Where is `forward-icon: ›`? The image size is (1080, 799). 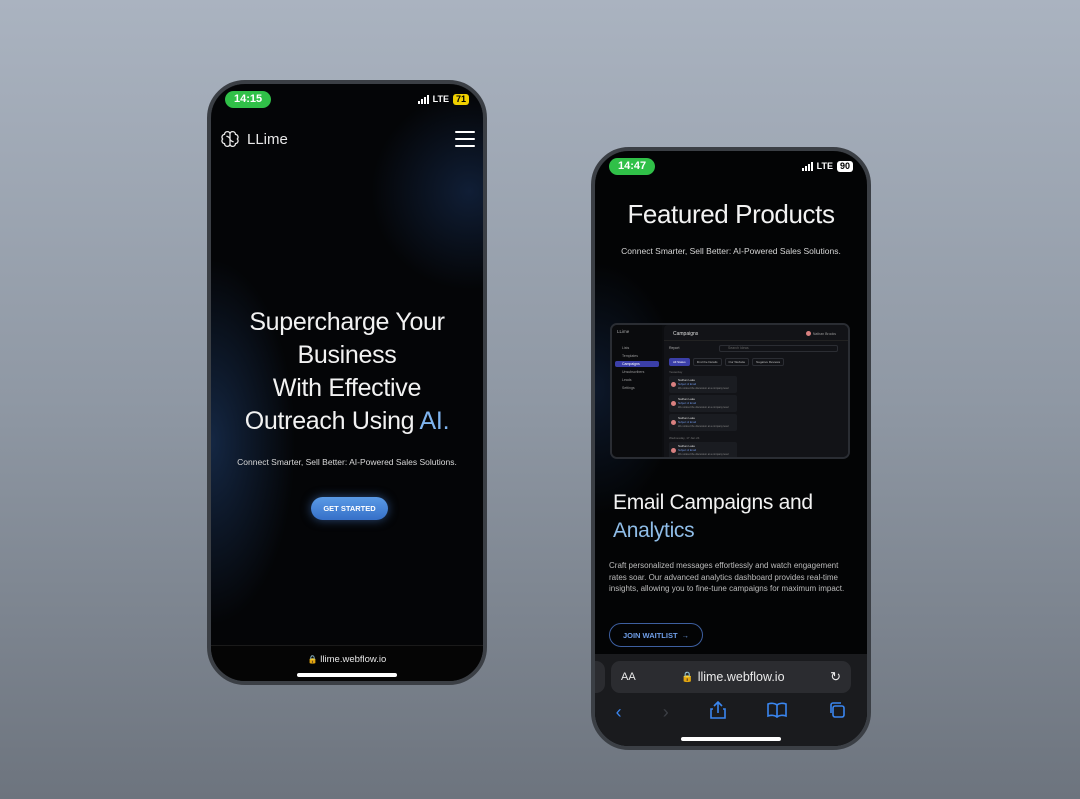 forward-icon: › is located at coordinates (666, 712).